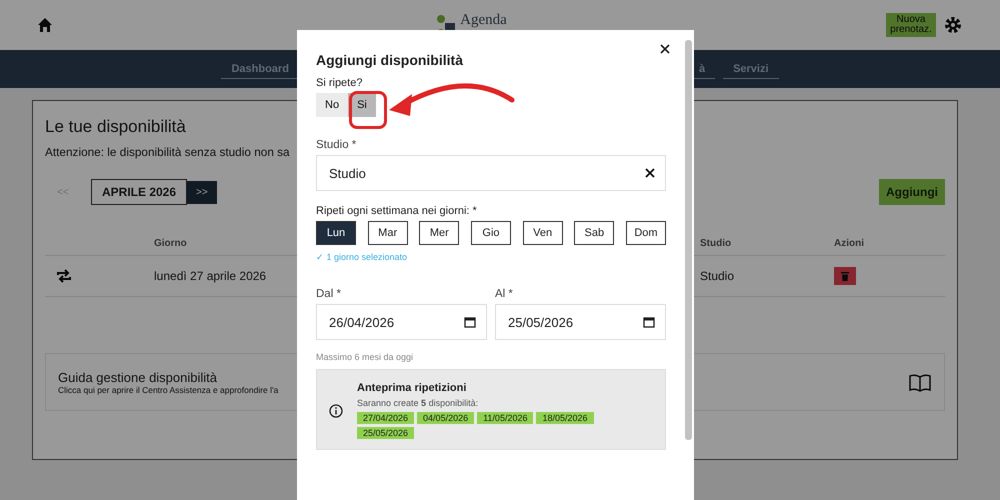 The height and width of the screenshot is (500, 1000). Describe the element at coordinates (368, 110) in the screenshot. I see `highlight-frame` at that location.